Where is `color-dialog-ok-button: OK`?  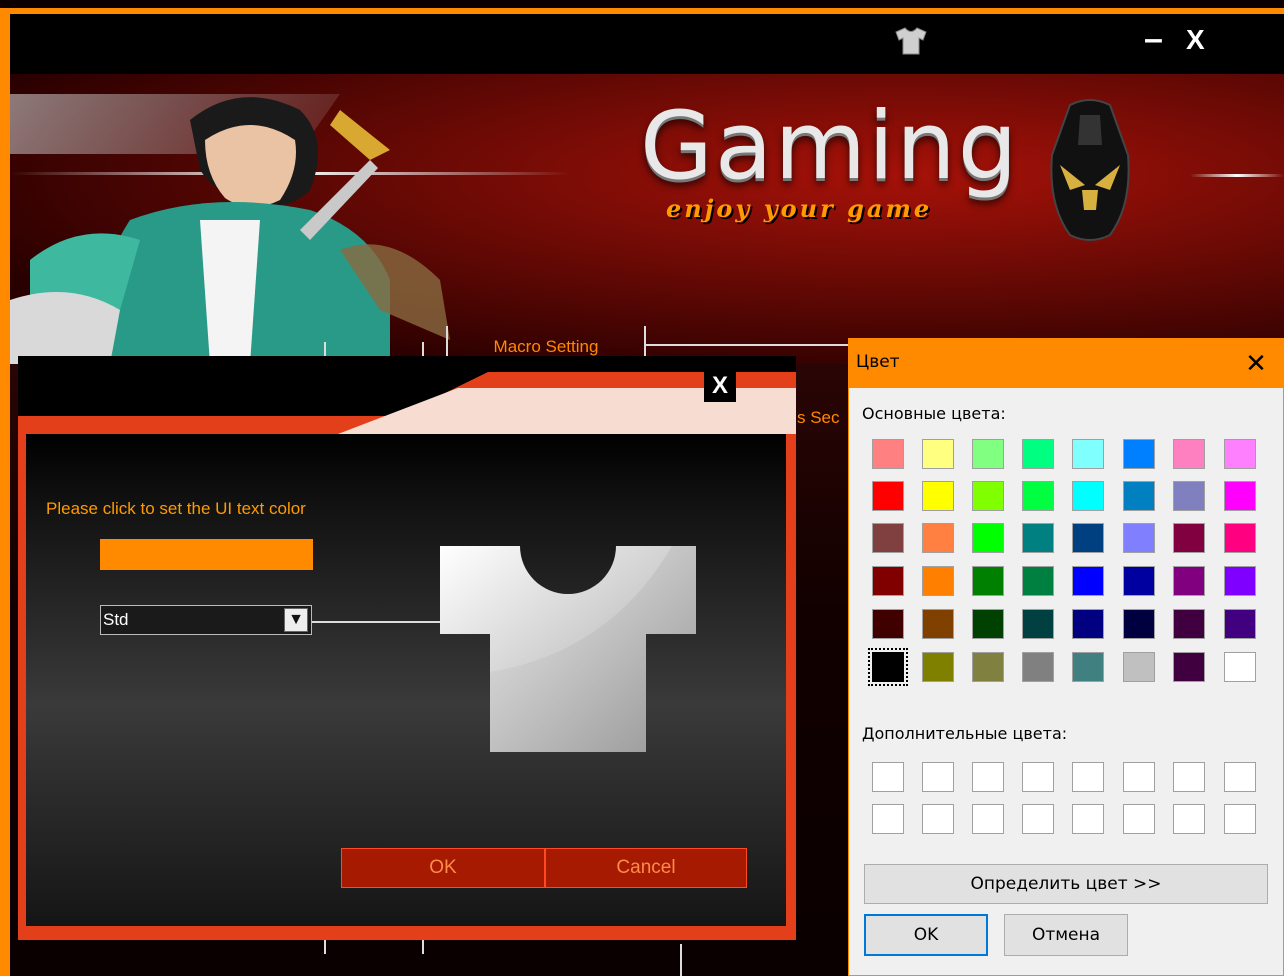
color-dialog-ok-button: OK is located at coordinates (443, 868).